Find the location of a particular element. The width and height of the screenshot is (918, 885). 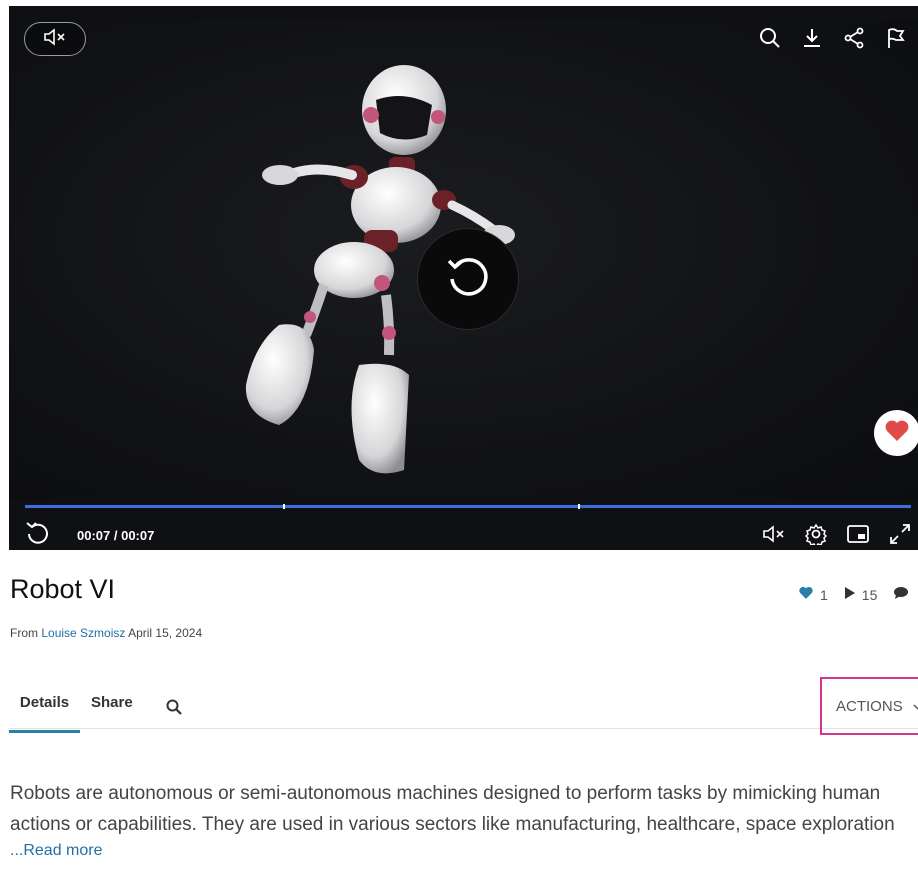

like-button is located at coordinates (896, 433).